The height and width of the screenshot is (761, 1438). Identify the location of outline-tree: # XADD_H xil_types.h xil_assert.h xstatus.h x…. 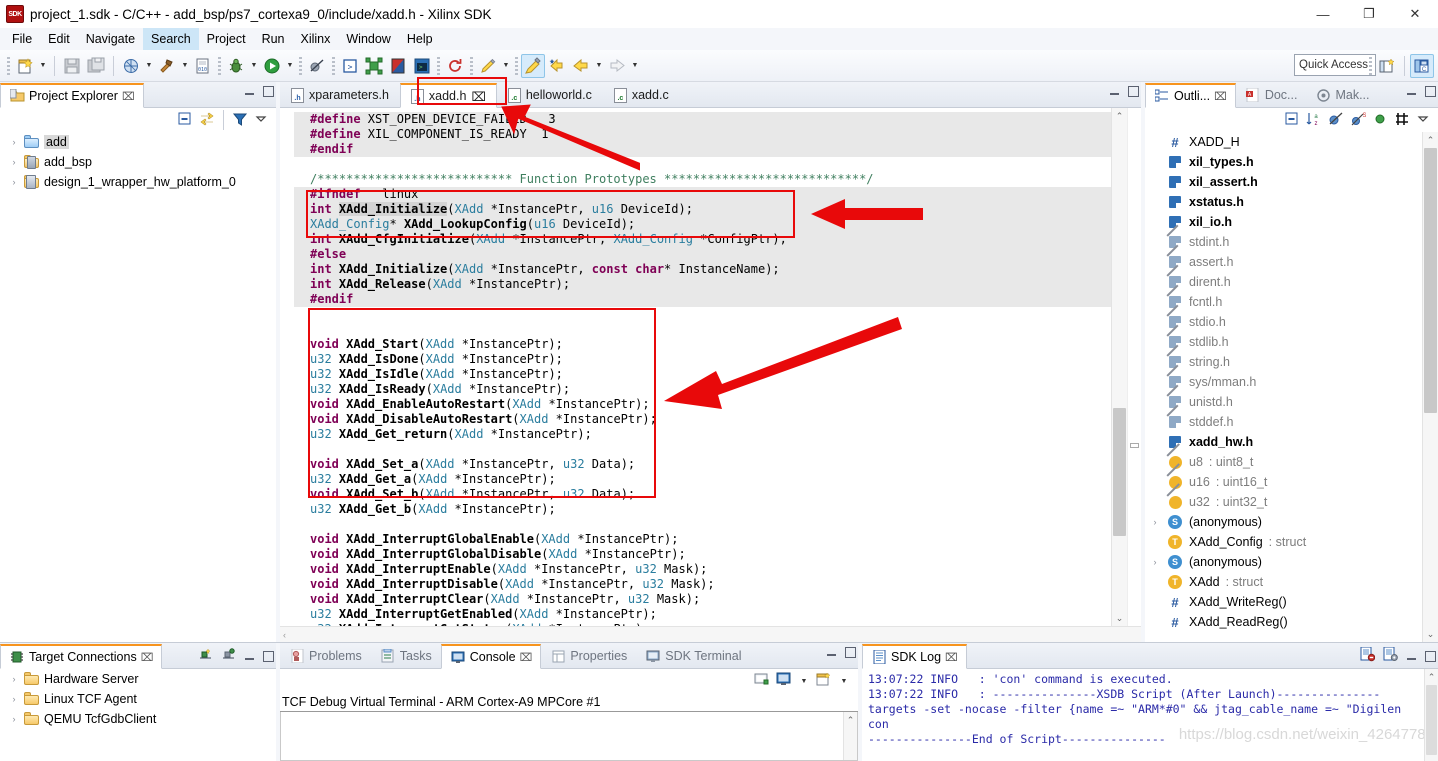
(1291, 387).